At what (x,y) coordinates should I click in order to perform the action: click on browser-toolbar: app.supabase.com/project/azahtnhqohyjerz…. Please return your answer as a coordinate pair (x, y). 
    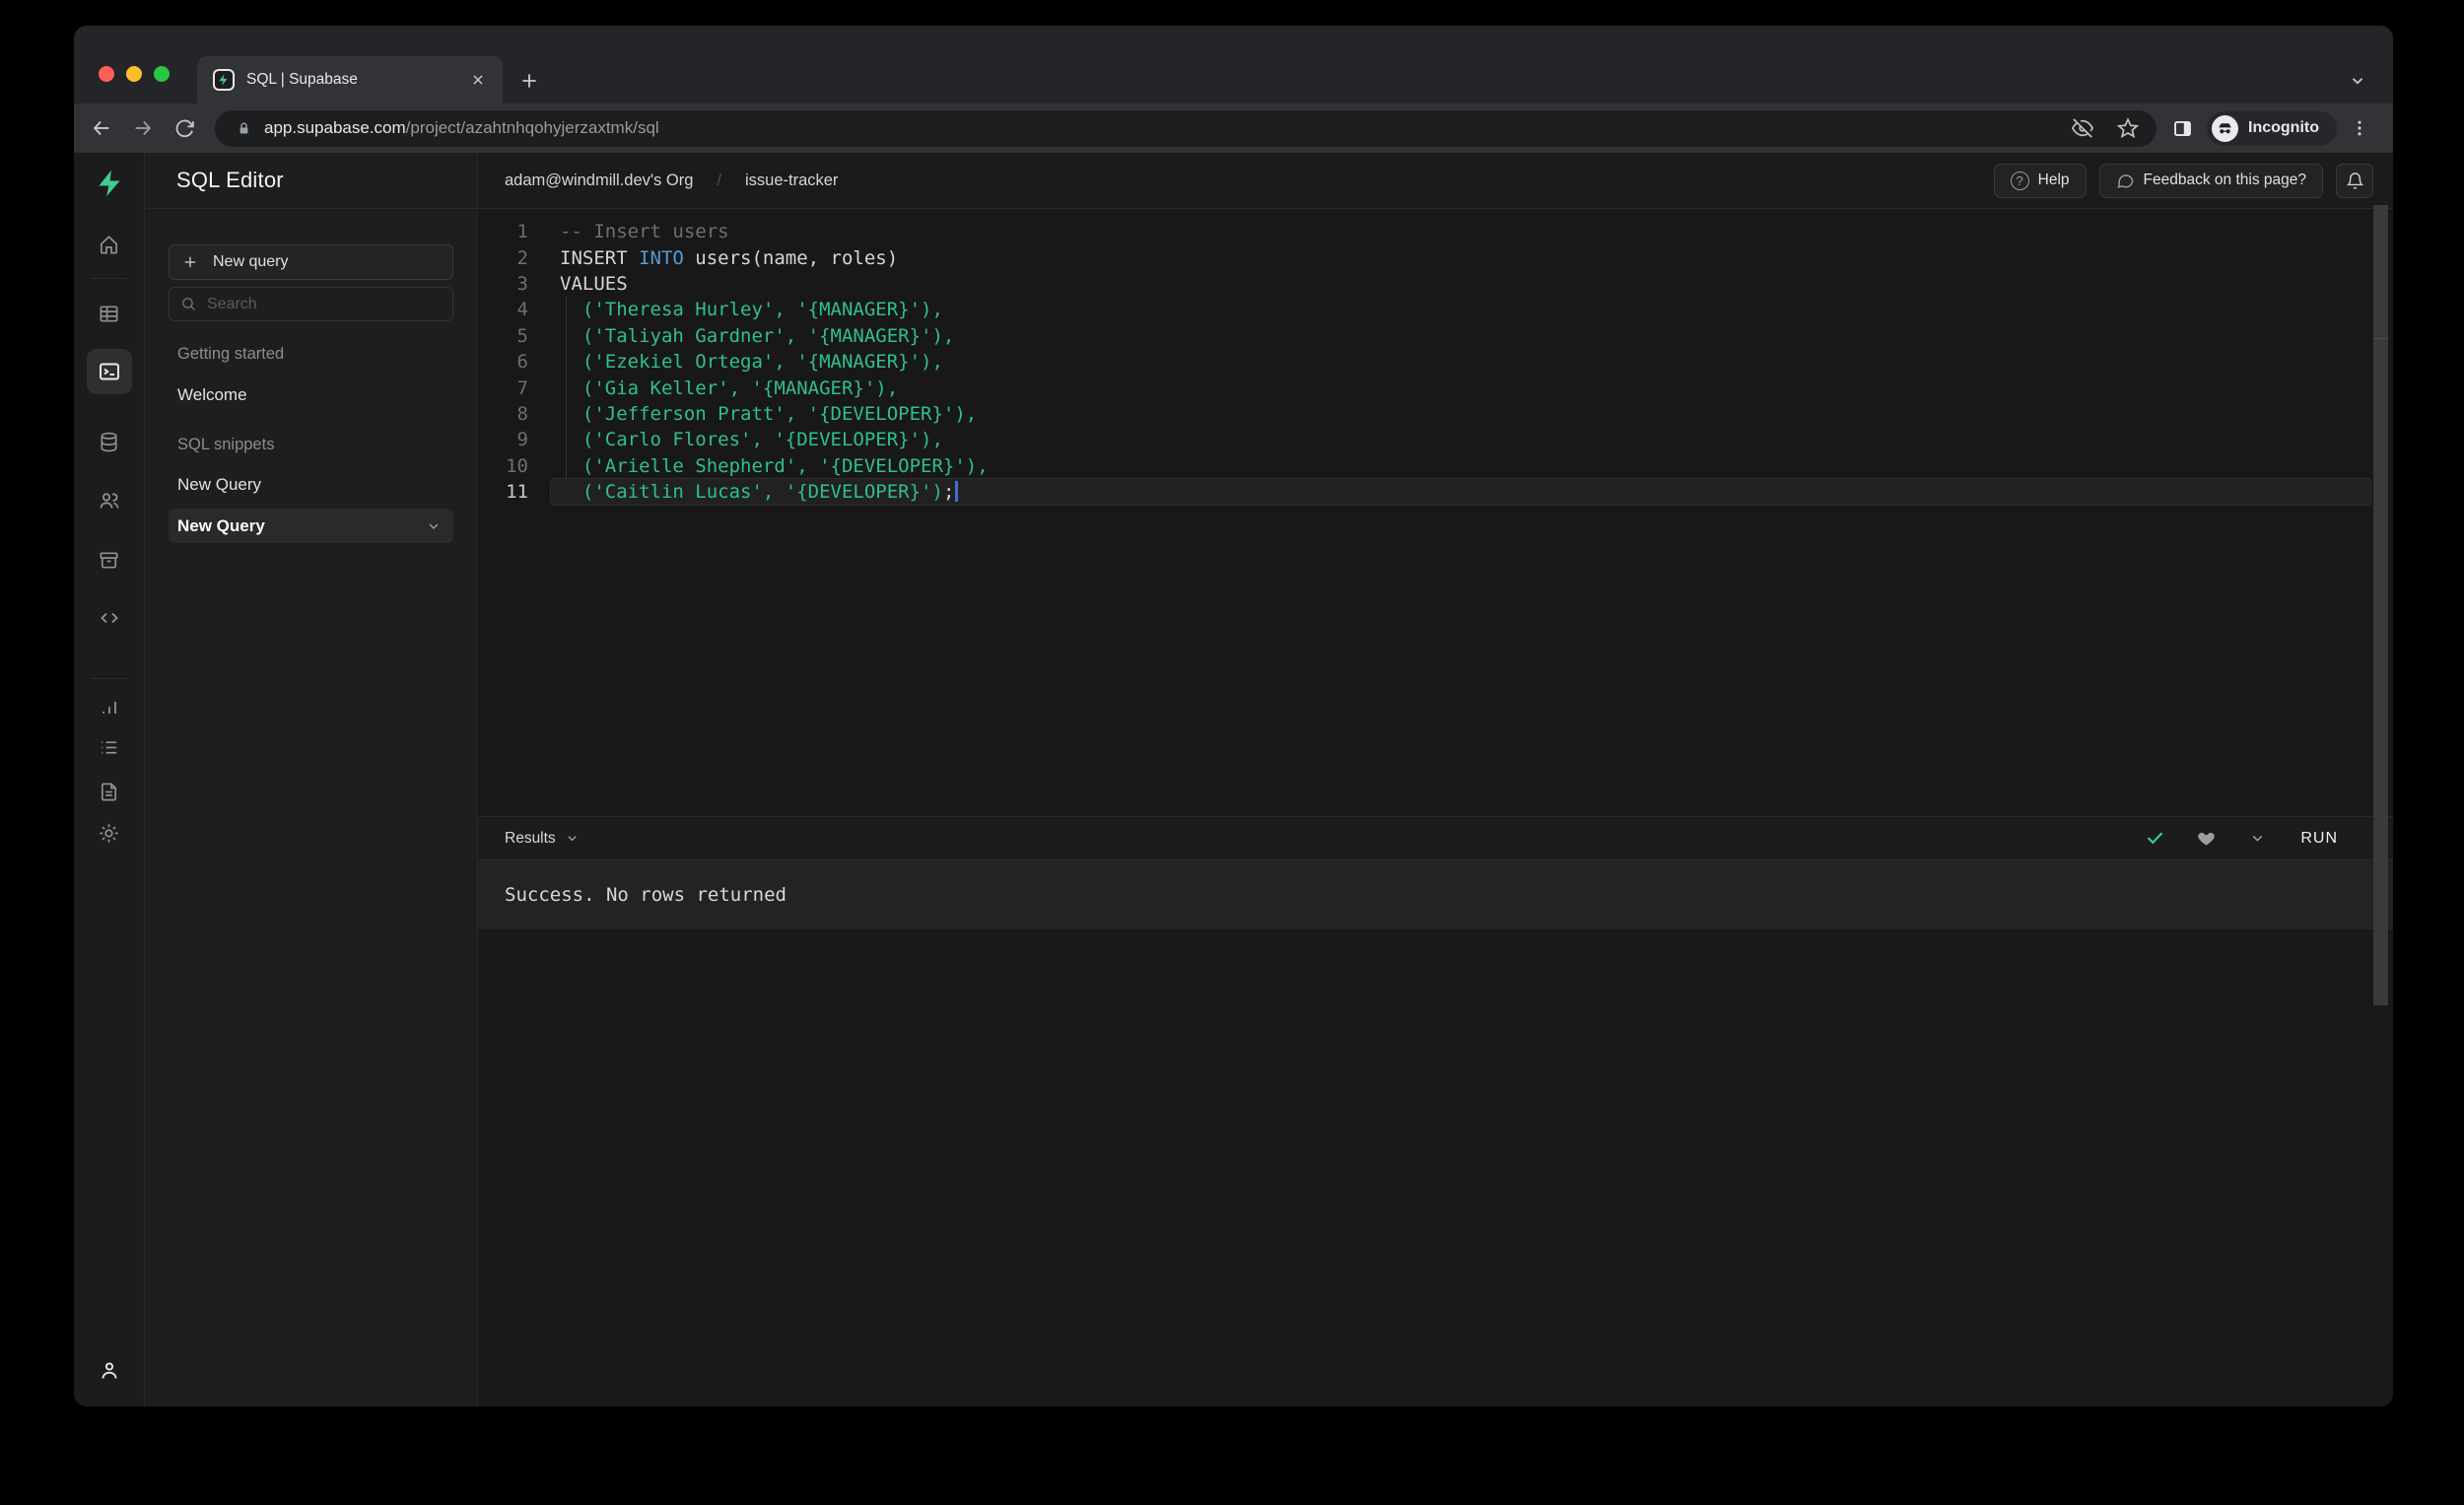
    Looking at the image, I should click on (1233, 128).